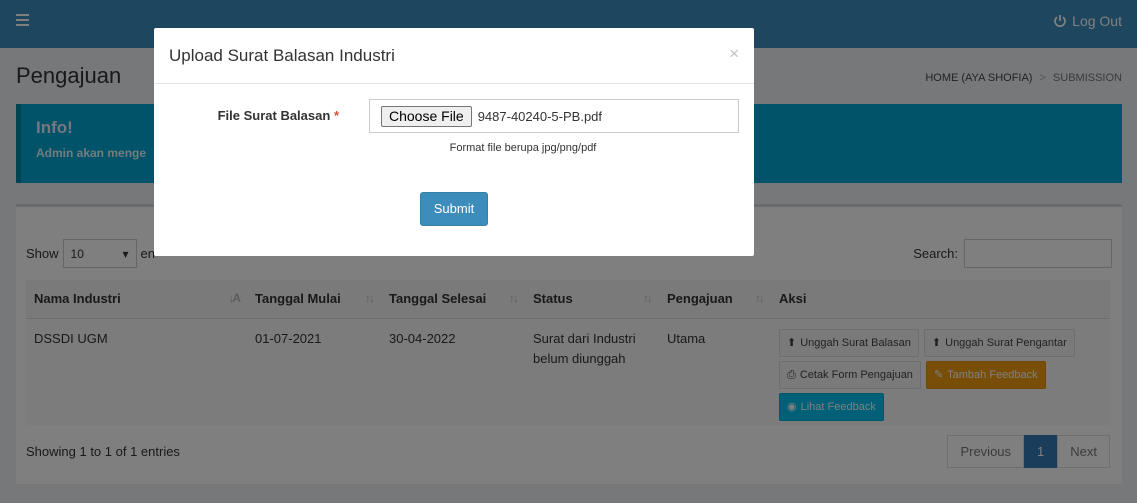  Describe the element at coordinates (523, 148) in the screenshot. I see `file-format-help: Format file berupa jpg/png/pdf` at that location.